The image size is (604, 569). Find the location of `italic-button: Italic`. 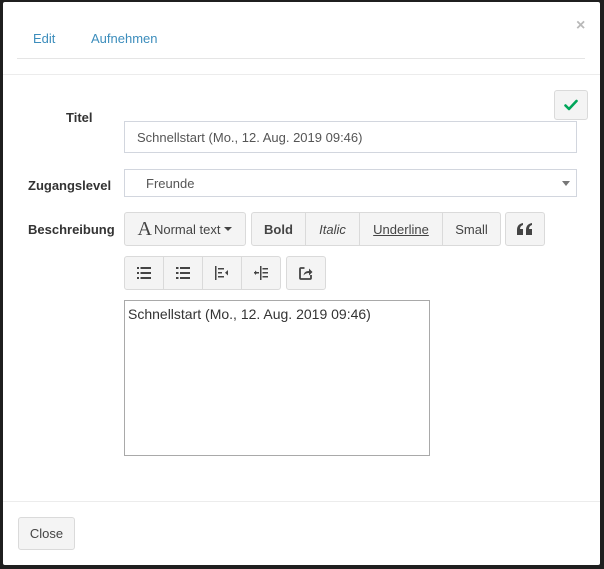

italic-button: Italic is located at coordinates (332, 229).